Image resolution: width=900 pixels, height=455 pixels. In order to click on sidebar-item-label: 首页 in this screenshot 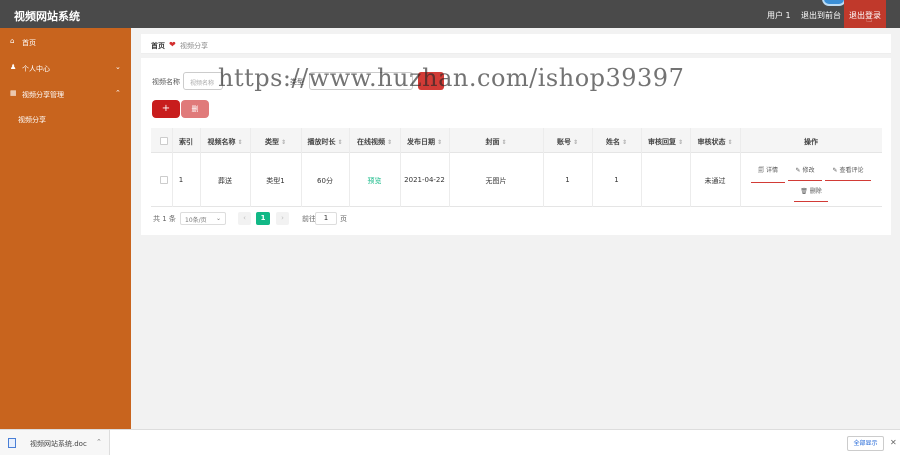, I will do `click(29, 43)`.